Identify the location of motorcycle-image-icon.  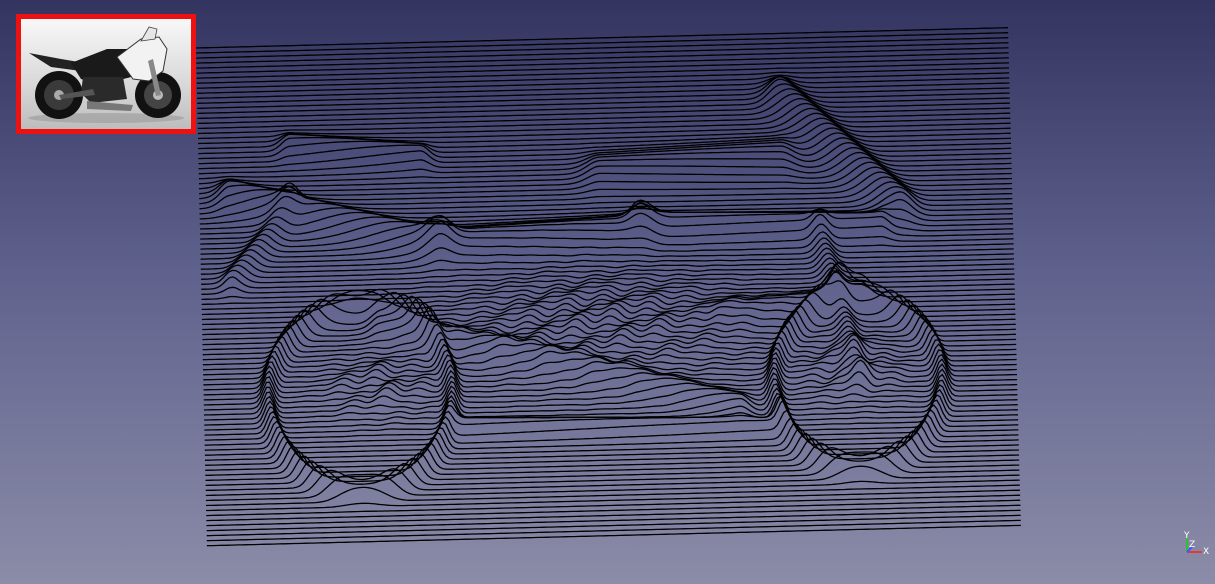
(106, 74).